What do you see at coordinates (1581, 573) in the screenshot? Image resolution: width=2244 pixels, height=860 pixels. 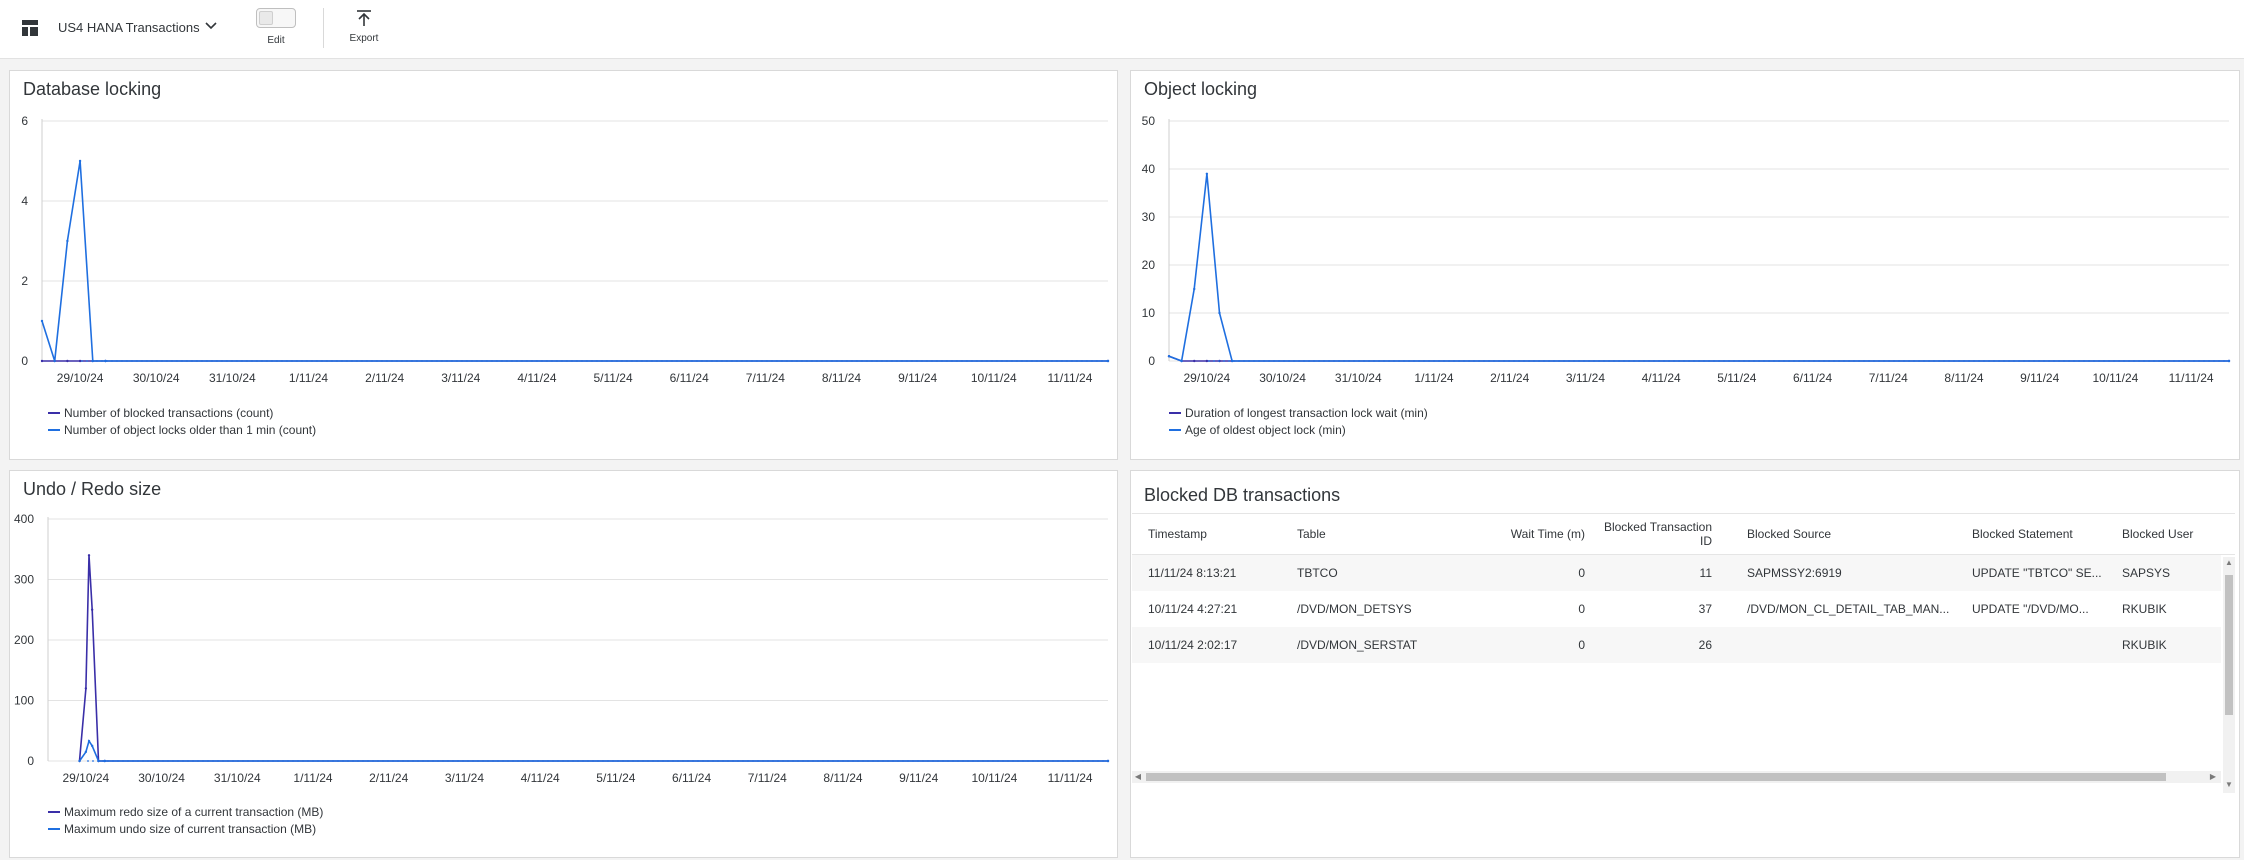 I see `cell-wait-time: 0` at bounding box center [1581, 573].